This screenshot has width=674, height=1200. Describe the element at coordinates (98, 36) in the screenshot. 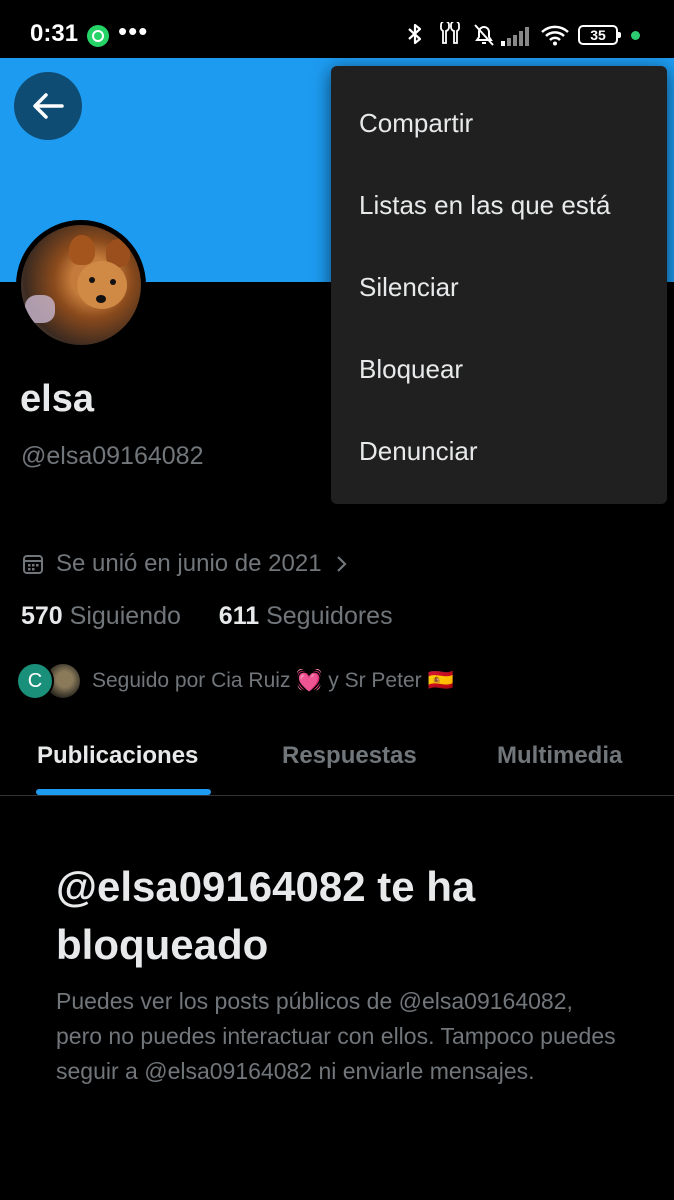

I see `whatsapp-icon` at that location.